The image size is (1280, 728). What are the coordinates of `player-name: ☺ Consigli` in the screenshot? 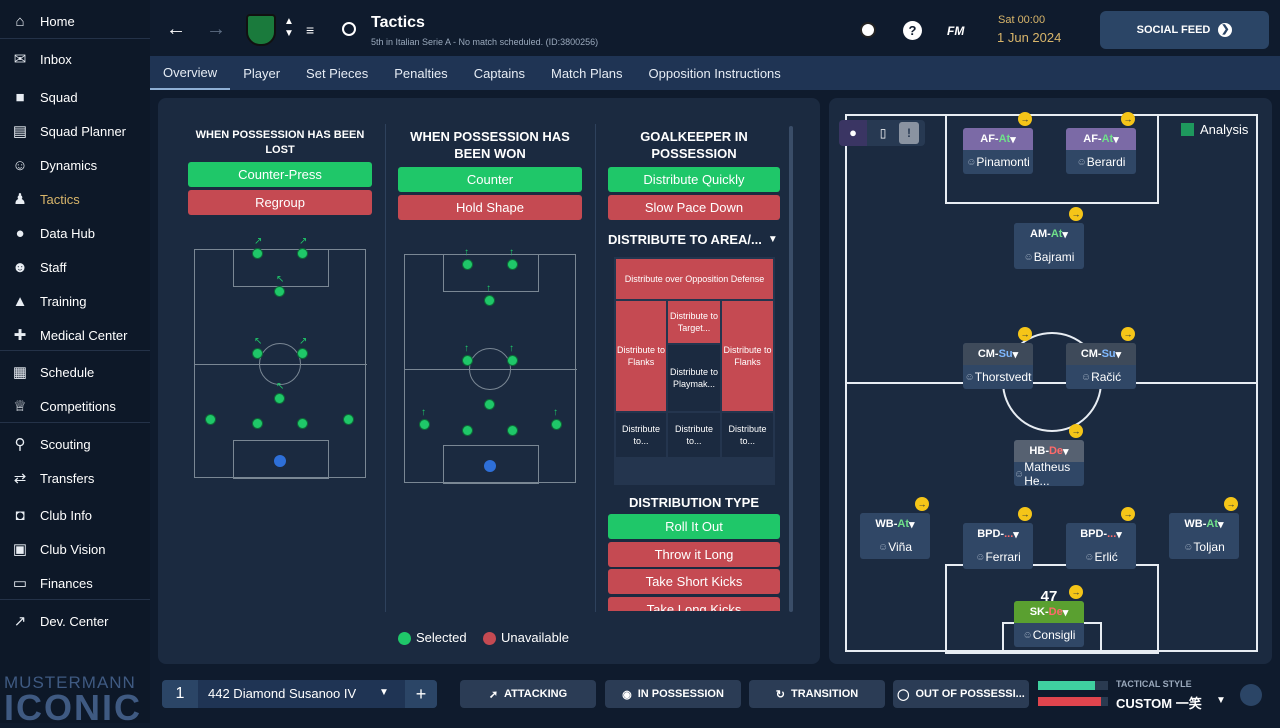 It's located at (1049, 635).